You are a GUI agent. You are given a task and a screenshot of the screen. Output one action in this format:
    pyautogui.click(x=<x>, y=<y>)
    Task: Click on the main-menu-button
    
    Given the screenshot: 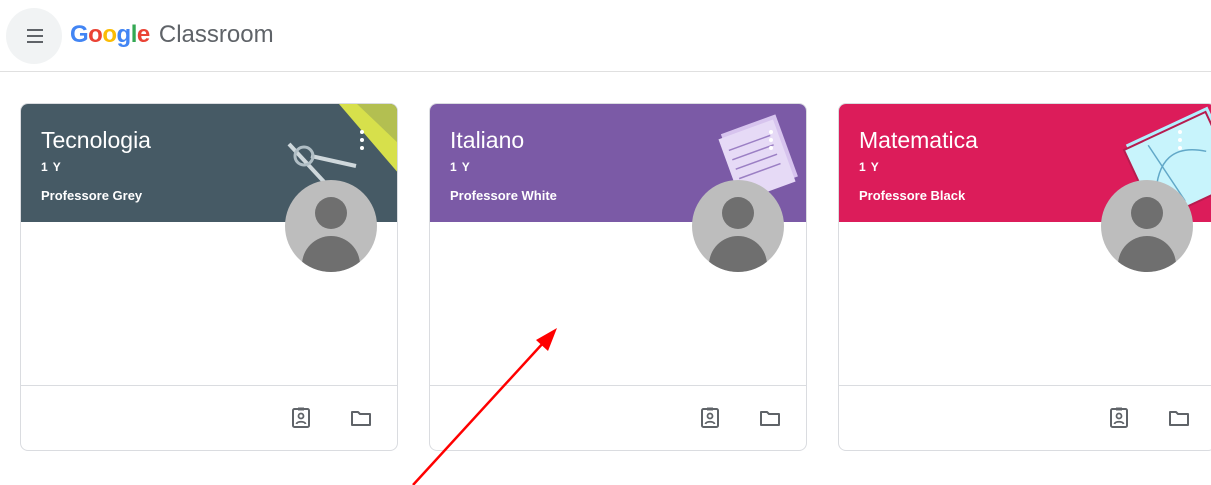 What is the action you would take?
    pyautogui.click(x=34, y=36)
    